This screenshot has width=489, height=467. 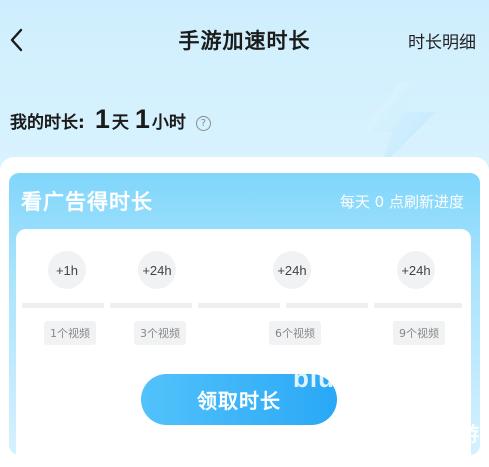 I want to click on refresh-note: 每天 0 点刷新进度, so click(x=401, y=202).